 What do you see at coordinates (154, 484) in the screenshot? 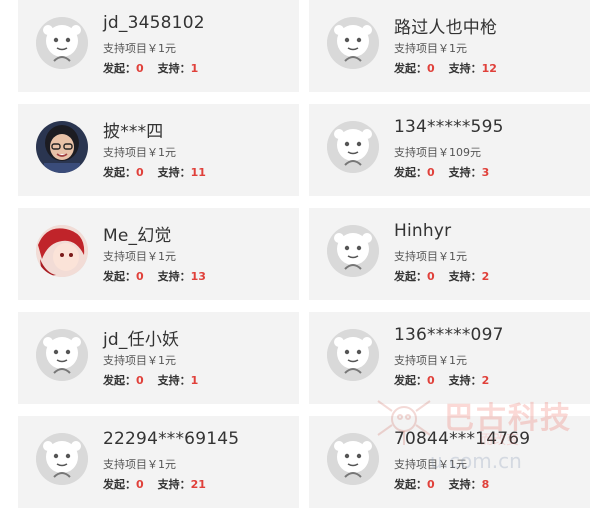
I see `supporter-stats: 发起：0 支持：21` at bounding box center [154, 484].